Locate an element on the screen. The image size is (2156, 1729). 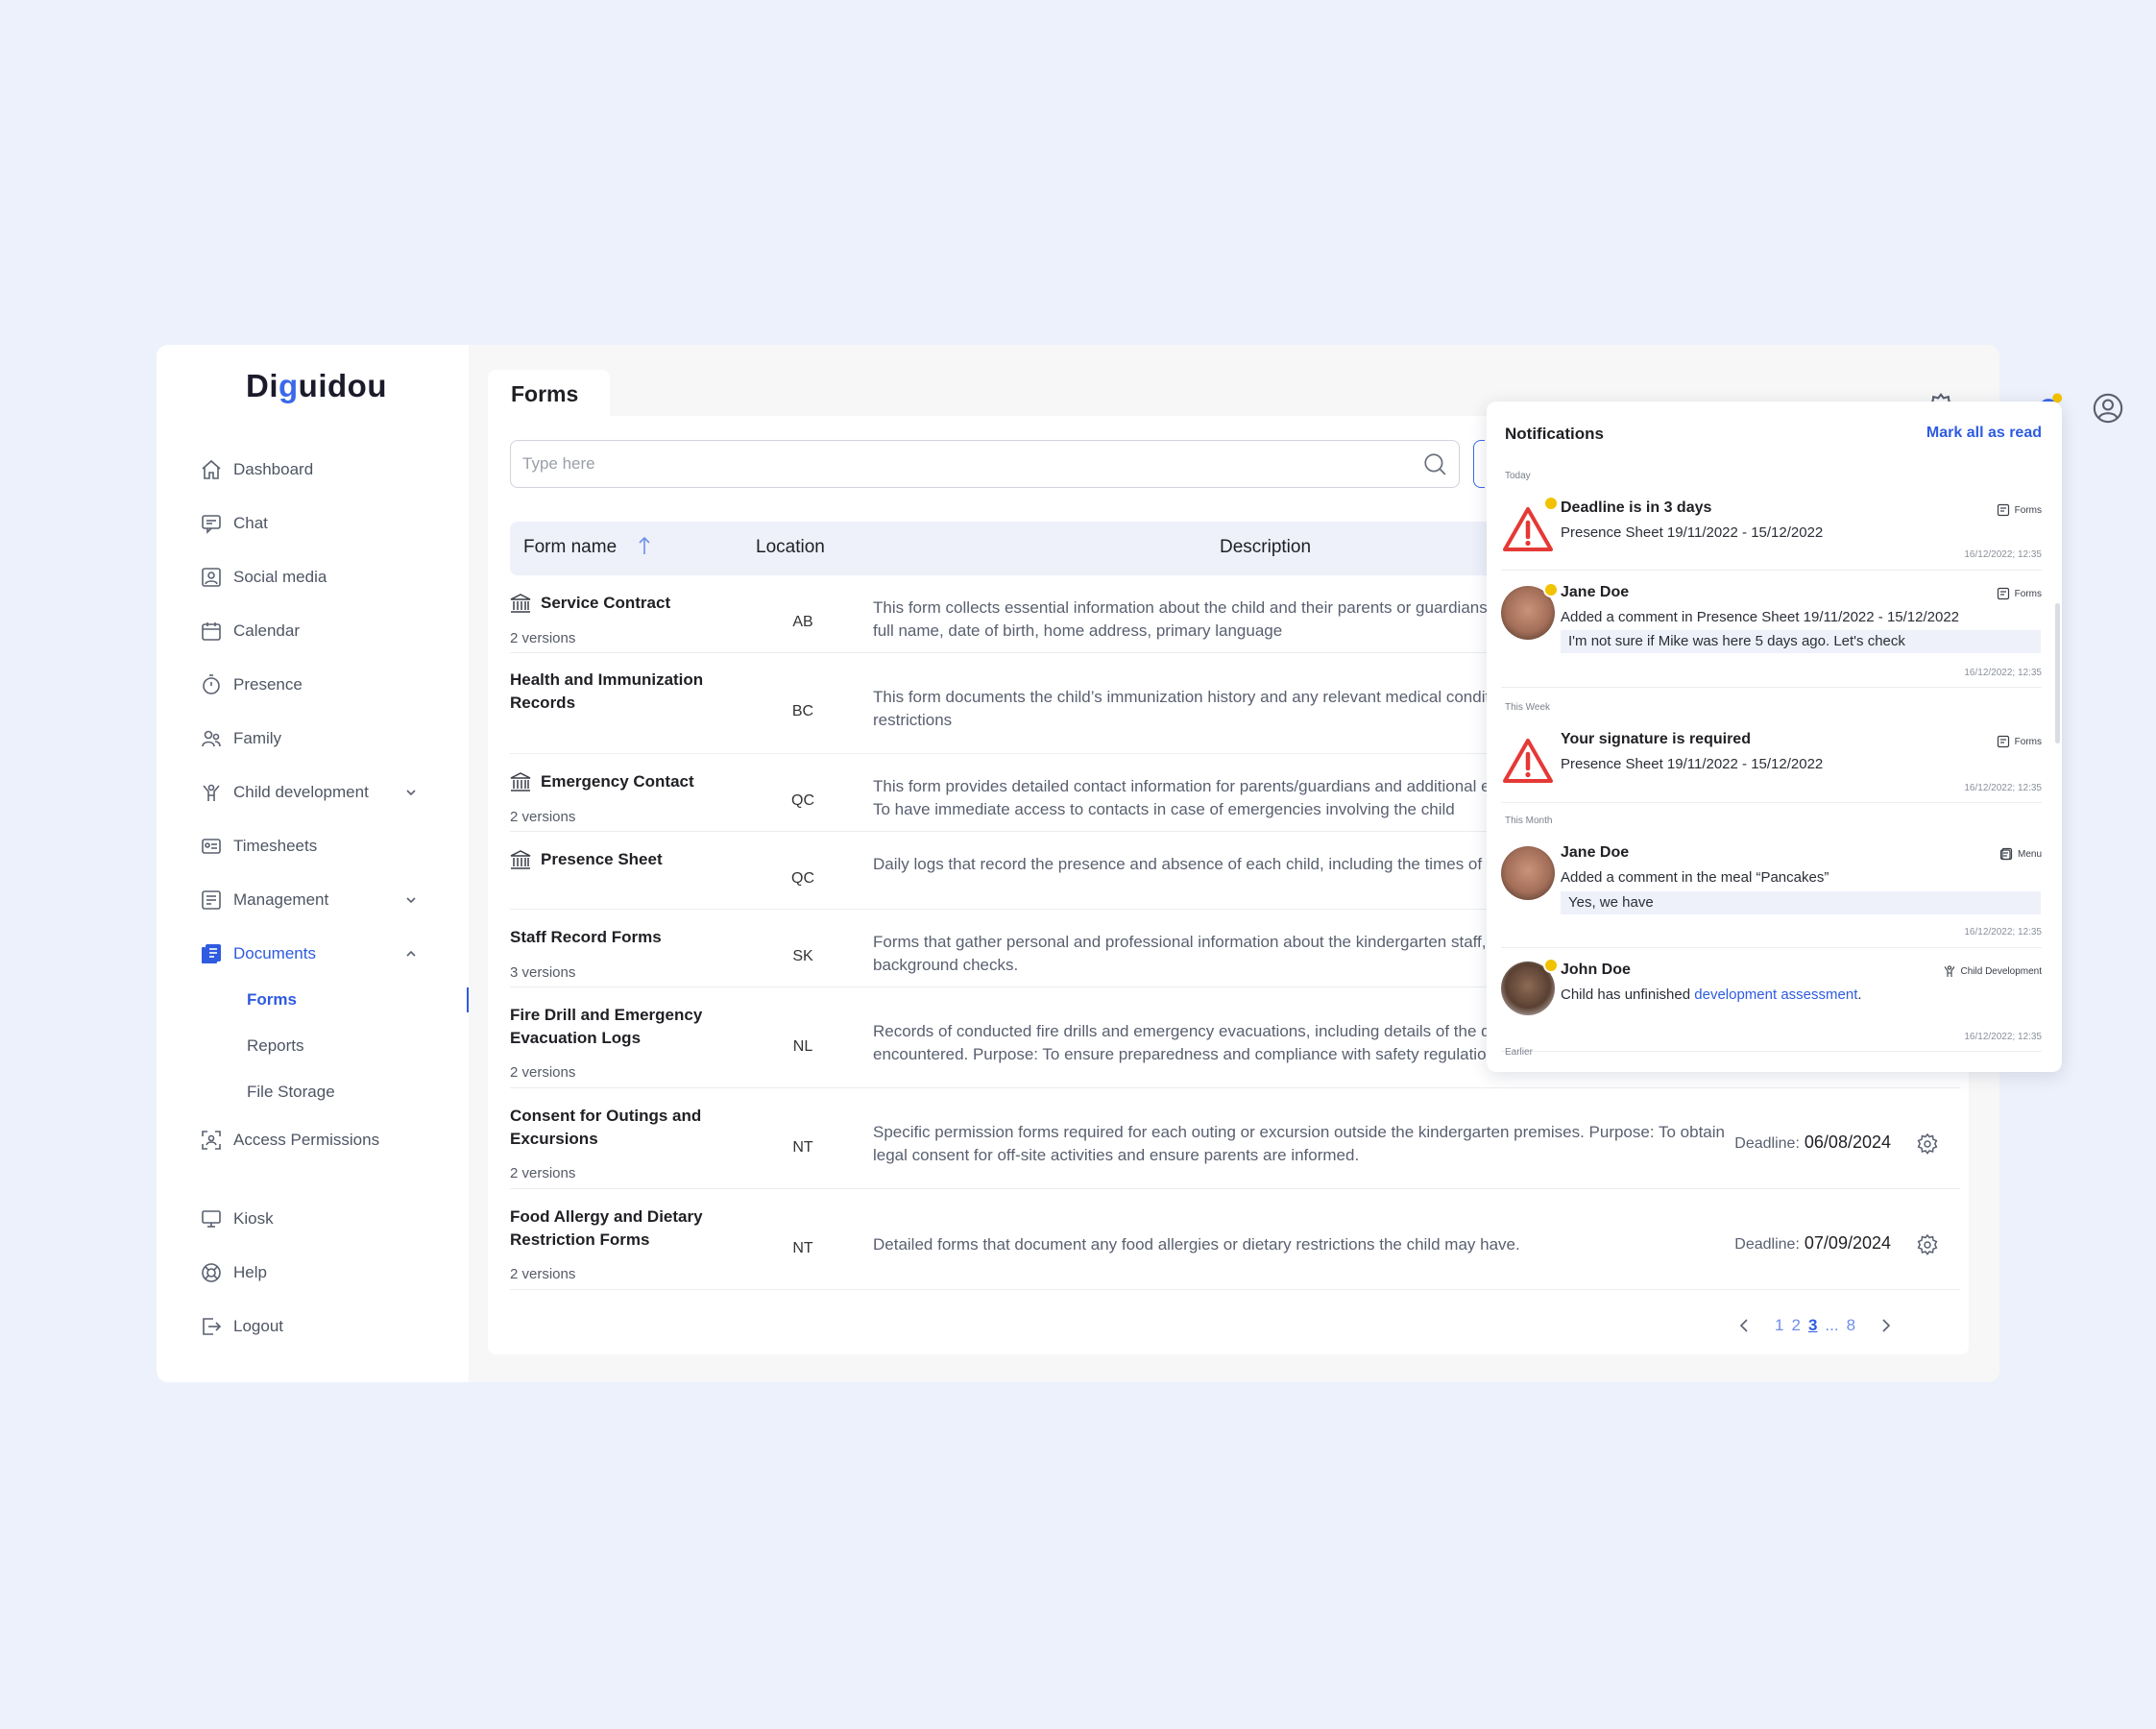
sidebar-item-presence: Presence is located at coordinates (251, 684).